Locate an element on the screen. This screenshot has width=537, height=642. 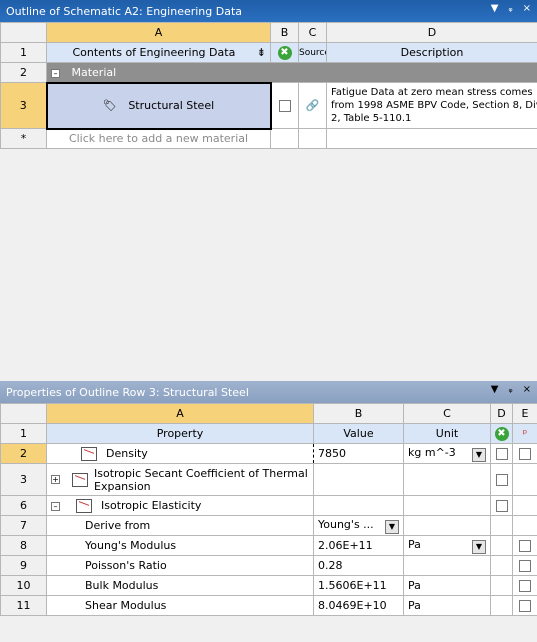
add-material-cell: Click here to add a new material is located at coordinates (158, 138).